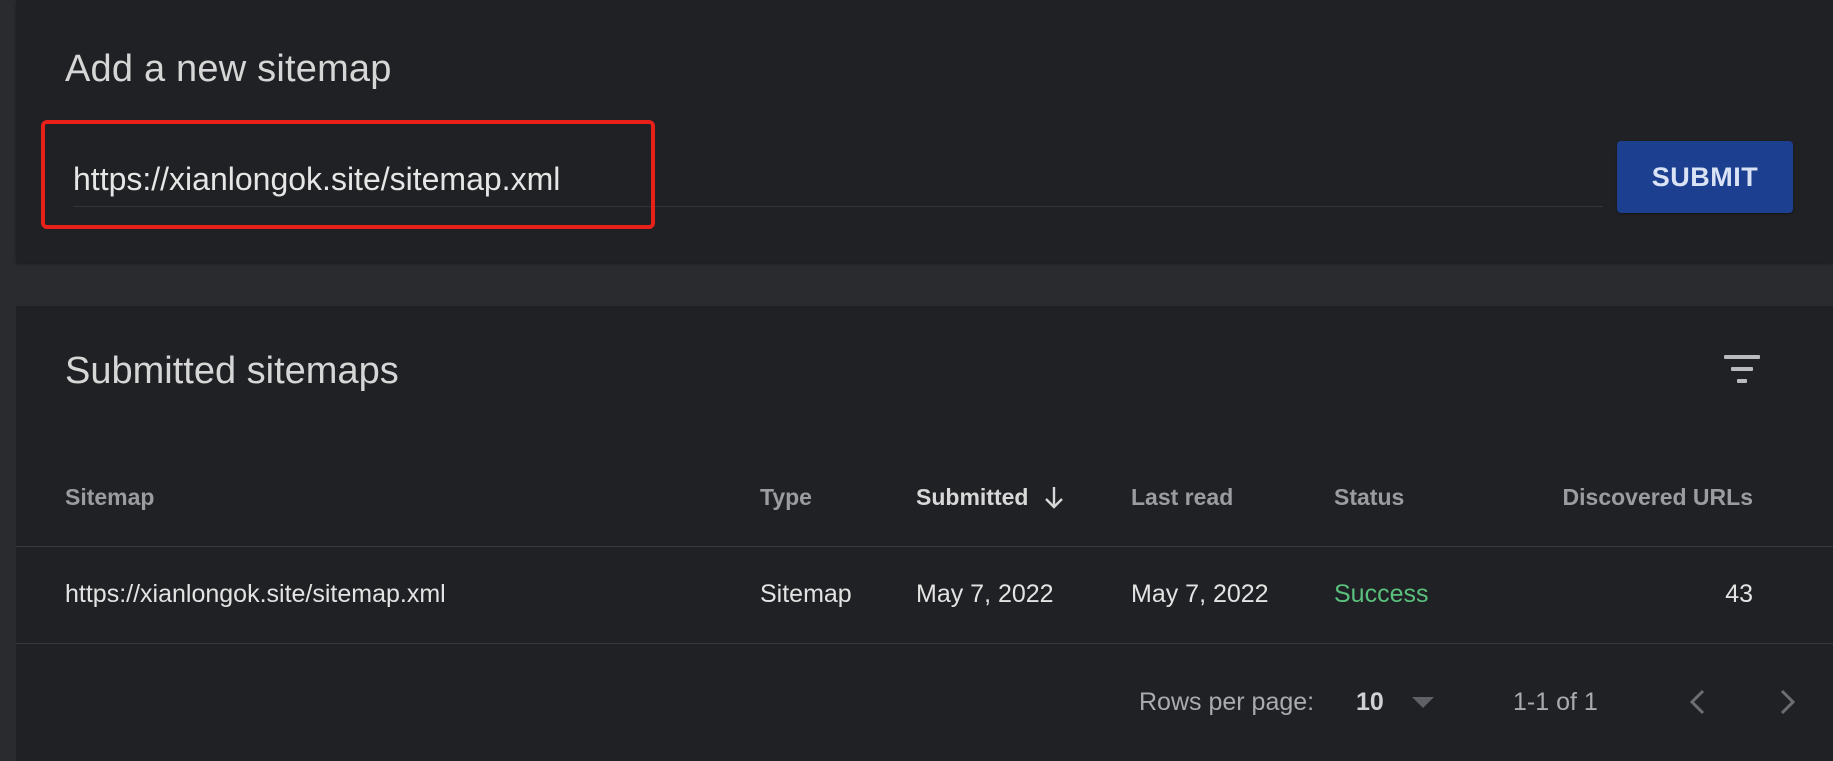 The height and width of the screenshot is (761, 1833). I want to click on add-sitemap-title: Add a new sitemap, so click(228, 69).